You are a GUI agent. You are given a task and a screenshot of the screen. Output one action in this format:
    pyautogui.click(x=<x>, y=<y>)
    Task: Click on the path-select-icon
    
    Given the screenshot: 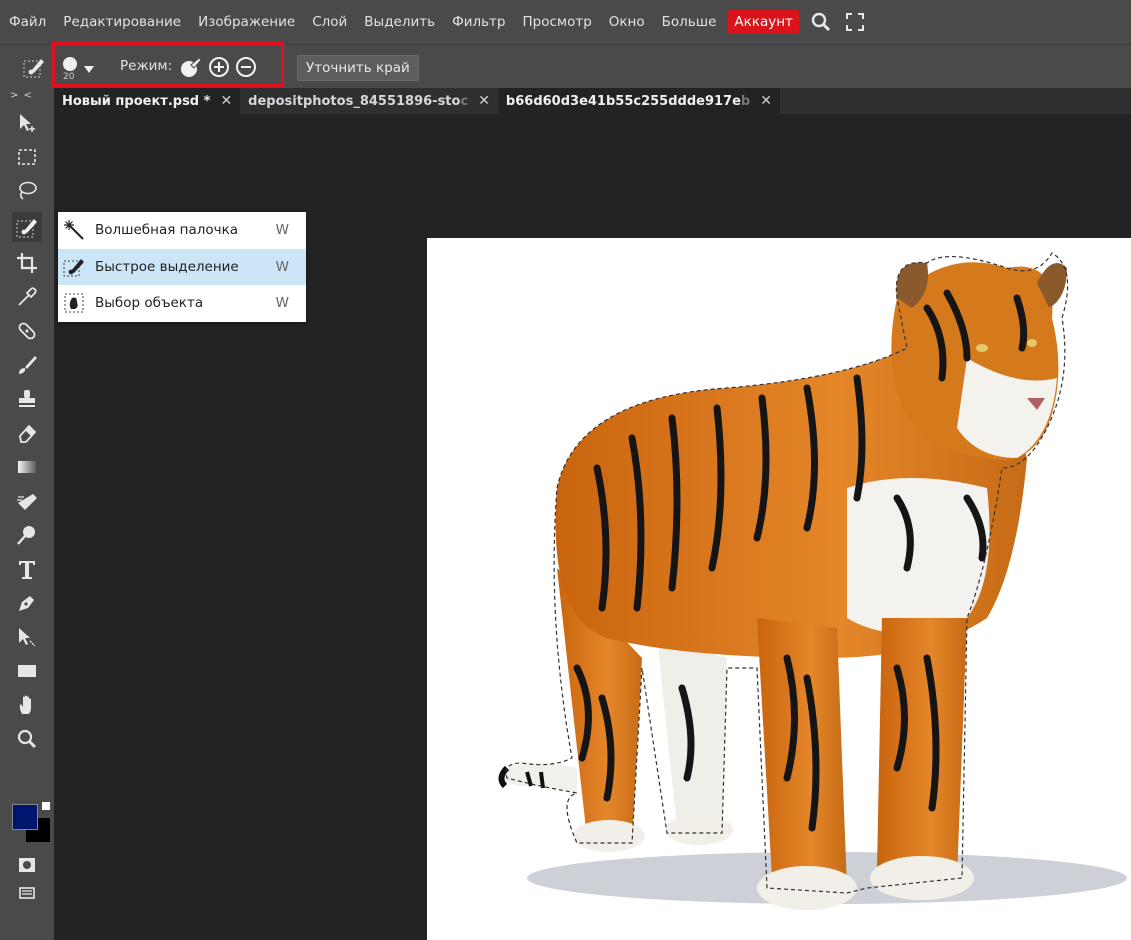 What is the action you would take?
    pyautogui.click(x=27, y=637)
    